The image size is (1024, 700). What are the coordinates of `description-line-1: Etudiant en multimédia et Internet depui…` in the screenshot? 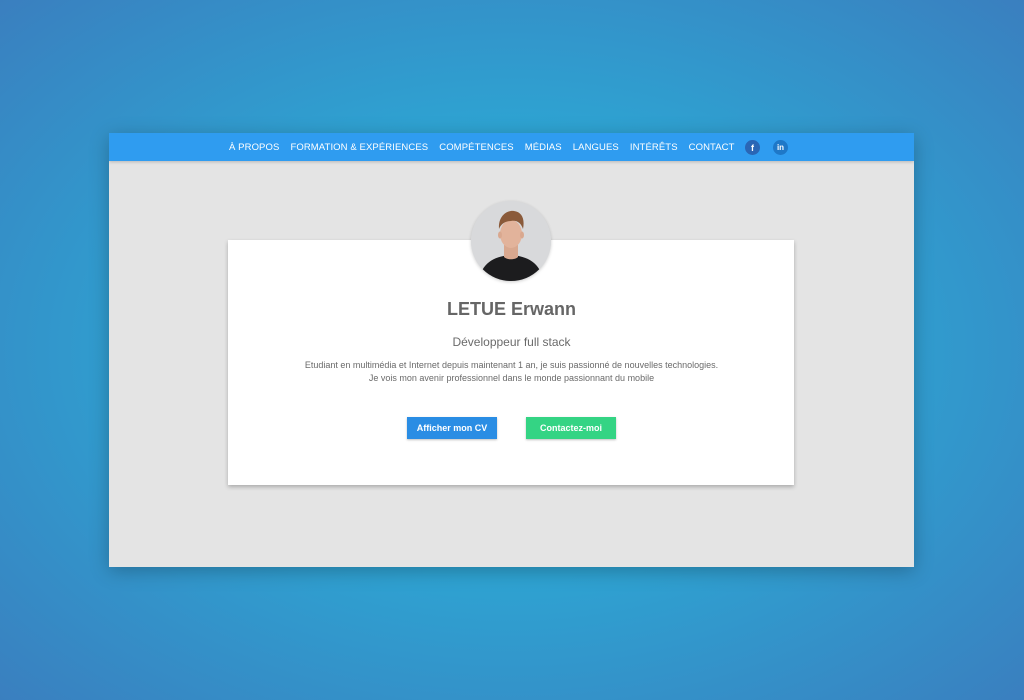 It's located at (511, 365).